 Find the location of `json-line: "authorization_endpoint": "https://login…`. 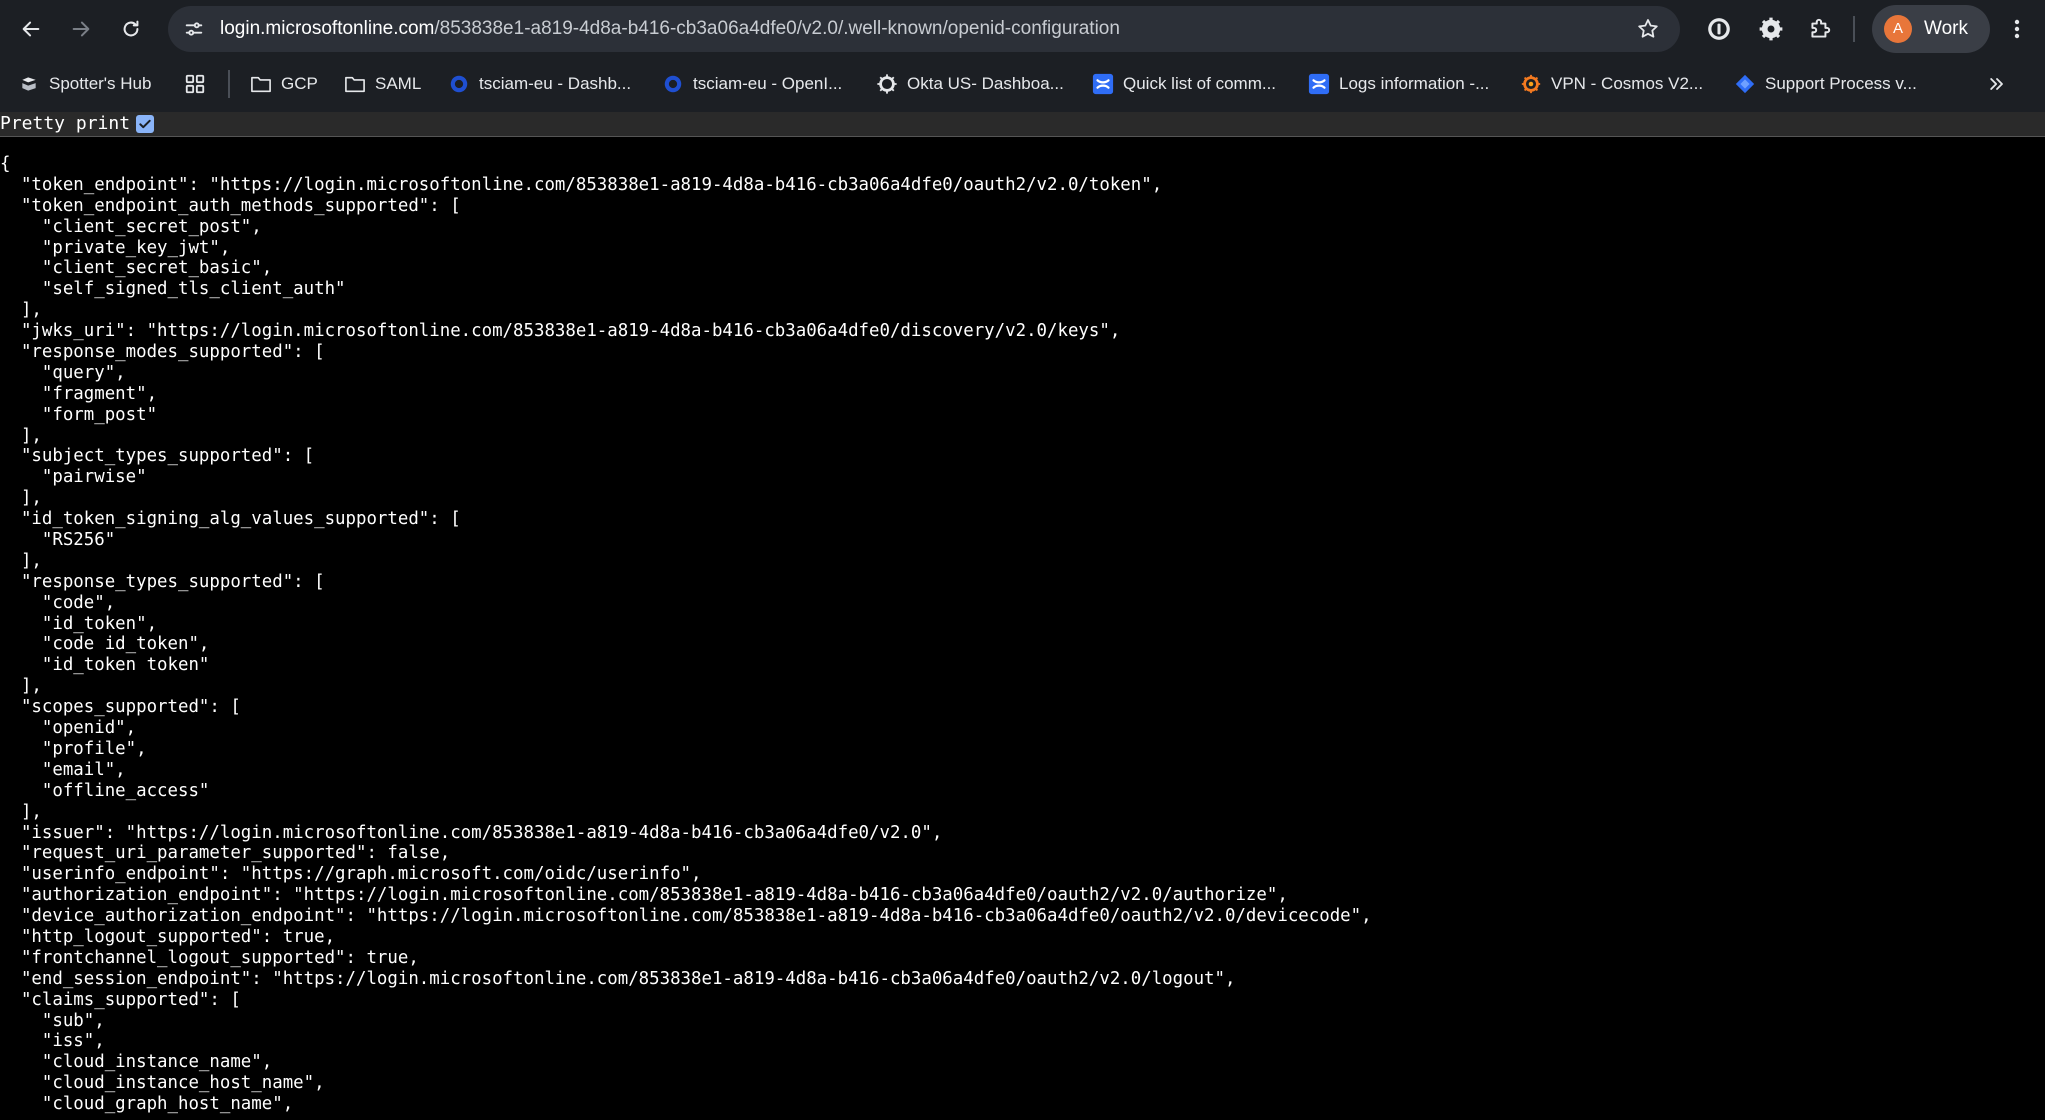

json-line: "authorization_endpoint": "https://login… is located at coordinates (644, 895).